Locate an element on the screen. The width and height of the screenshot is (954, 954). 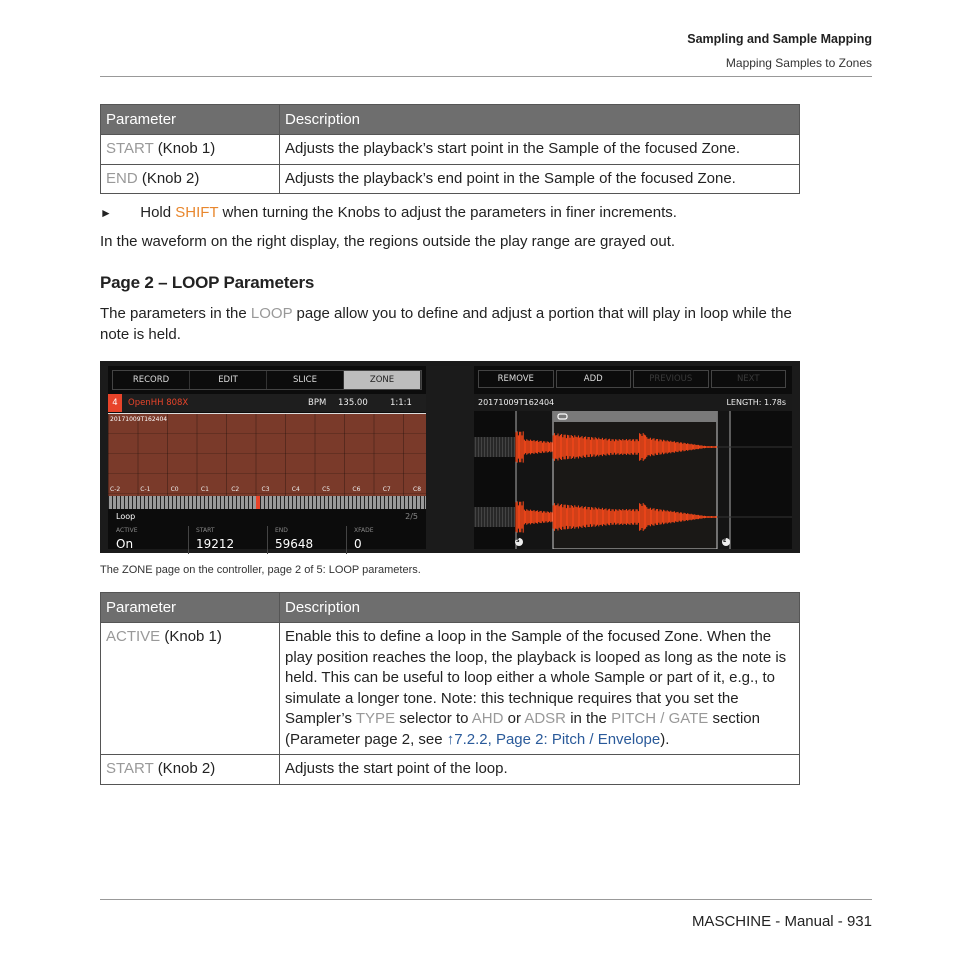
tip-text: Hold is located at coordinates (156, 212).